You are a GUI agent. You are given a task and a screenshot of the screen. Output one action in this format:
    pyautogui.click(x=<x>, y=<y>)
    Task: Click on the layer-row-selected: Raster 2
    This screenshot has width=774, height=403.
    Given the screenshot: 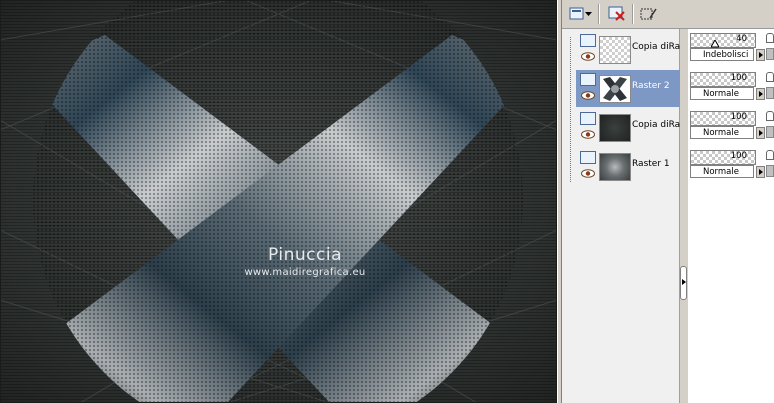 What is the action you would take?
    pyautogui.click(x=628, y=88)
    